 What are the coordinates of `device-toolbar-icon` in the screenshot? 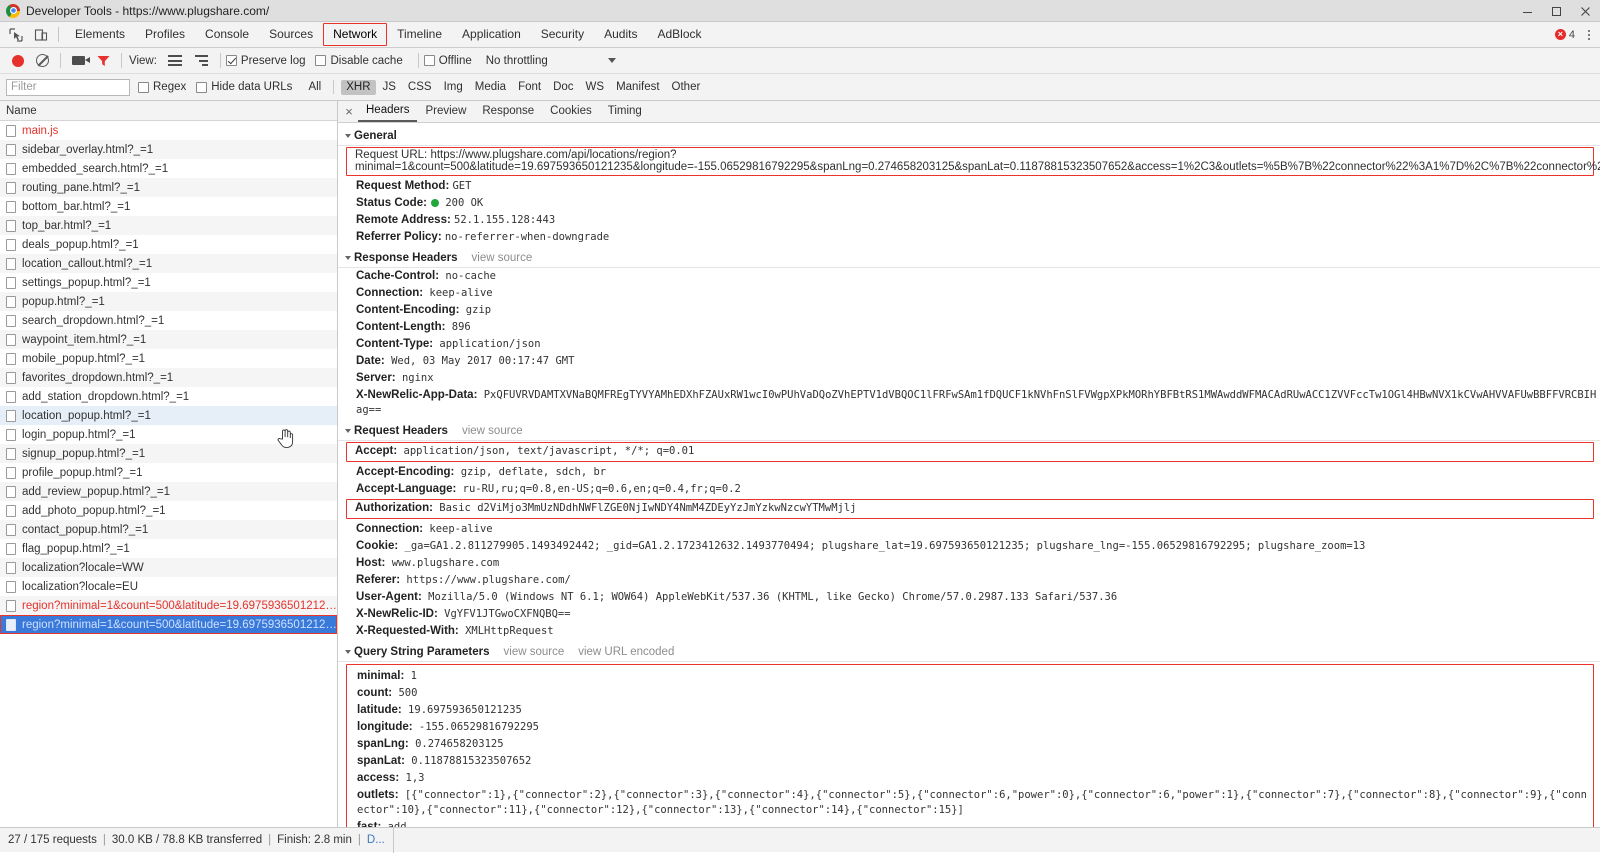 It's located at (41, 35).